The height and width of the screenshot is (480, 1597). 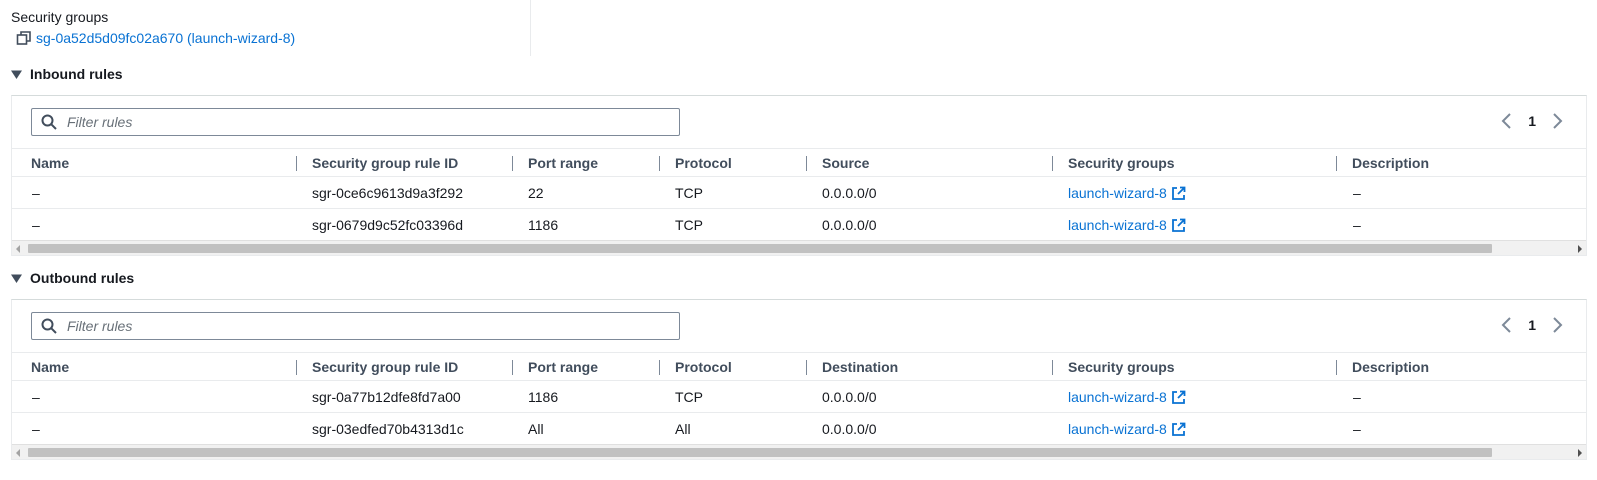 I want to click on security-groups-label: Security groups, so click(x=60, y=17).